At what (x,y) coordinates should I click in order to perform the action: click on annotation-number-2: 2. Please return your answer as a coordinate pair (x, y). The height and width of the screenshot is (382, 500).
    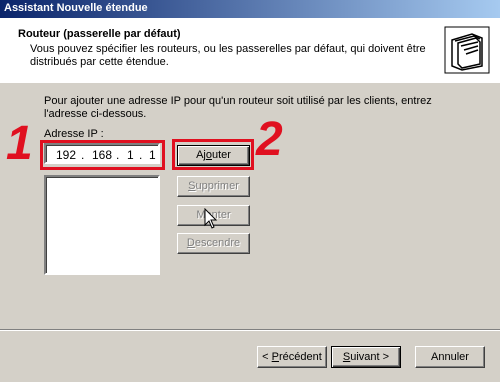
    Looking at the image, I should click on (269, 139).